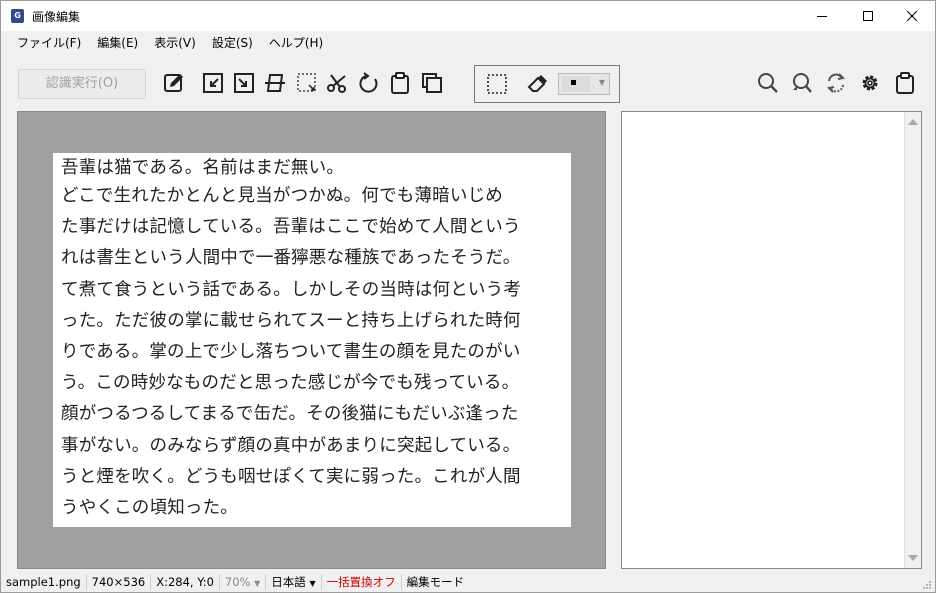  Describe the element at coordinates (291, 227) in the screenshot. I see `image-text-line: た事だけは記憶している。吾輩はここで始めて人間という` at that location.